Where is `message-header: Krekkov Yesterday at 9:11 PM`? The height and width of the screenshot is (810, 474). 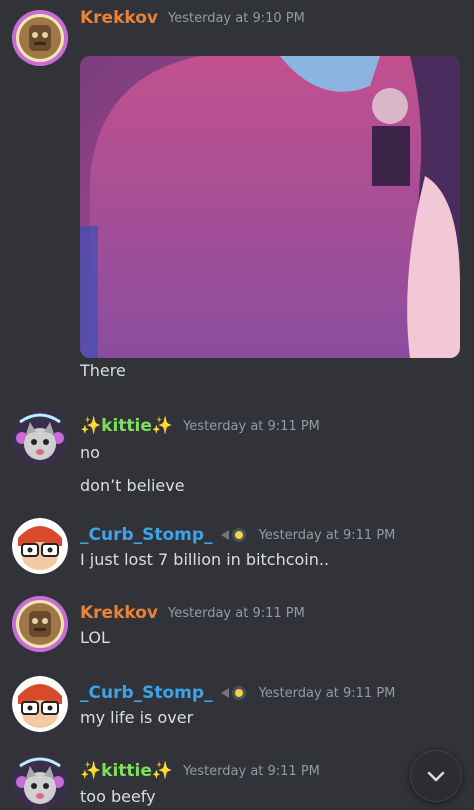 message-header: Krekkov Yesterday at 9:11 PM is located at coordinates (192, 613).